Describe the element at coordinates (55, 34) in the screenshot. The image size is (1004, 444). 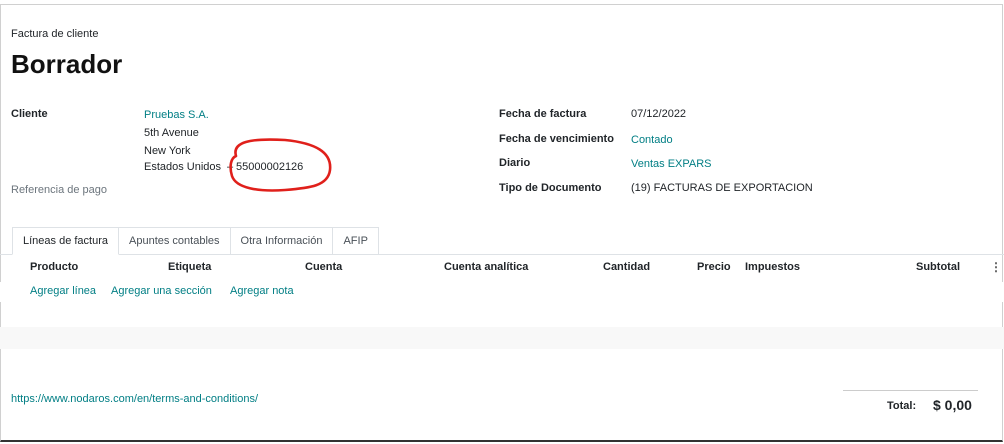
I see `document-type-label: Factura de cliente` at that location.